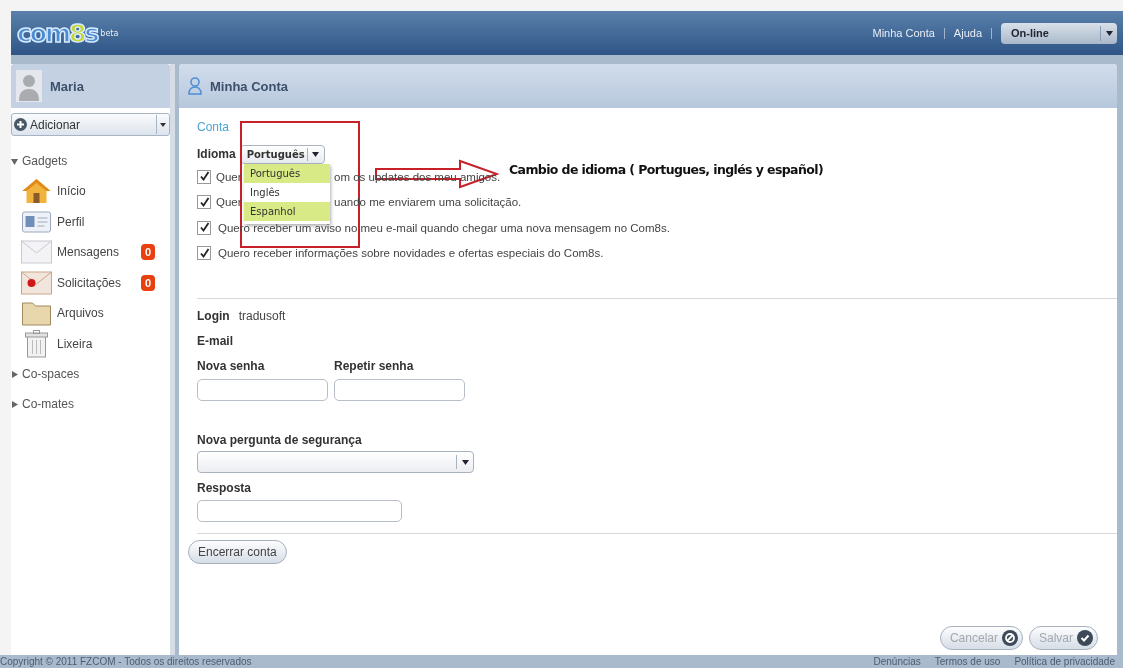 The image size is (1123, 668). I want to click on plus-icon, so click(20, 124).